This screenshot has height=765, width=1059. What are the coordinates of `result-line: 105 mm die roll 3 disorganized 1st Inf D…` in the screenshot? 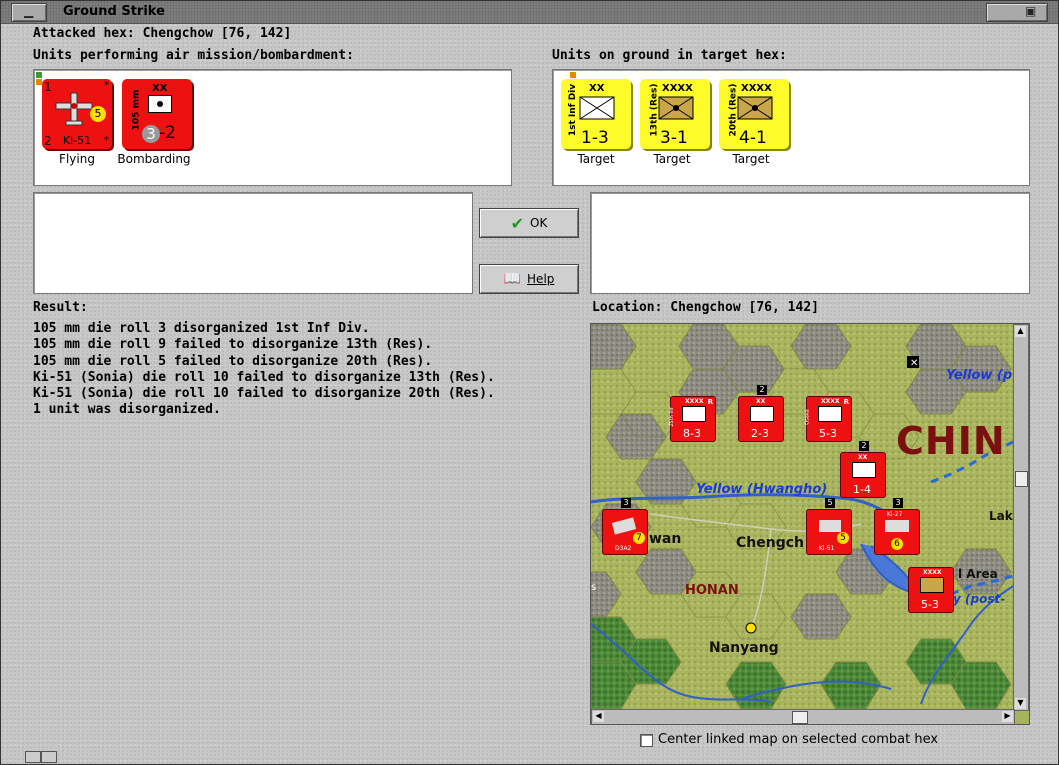 It's located at (201, 328).